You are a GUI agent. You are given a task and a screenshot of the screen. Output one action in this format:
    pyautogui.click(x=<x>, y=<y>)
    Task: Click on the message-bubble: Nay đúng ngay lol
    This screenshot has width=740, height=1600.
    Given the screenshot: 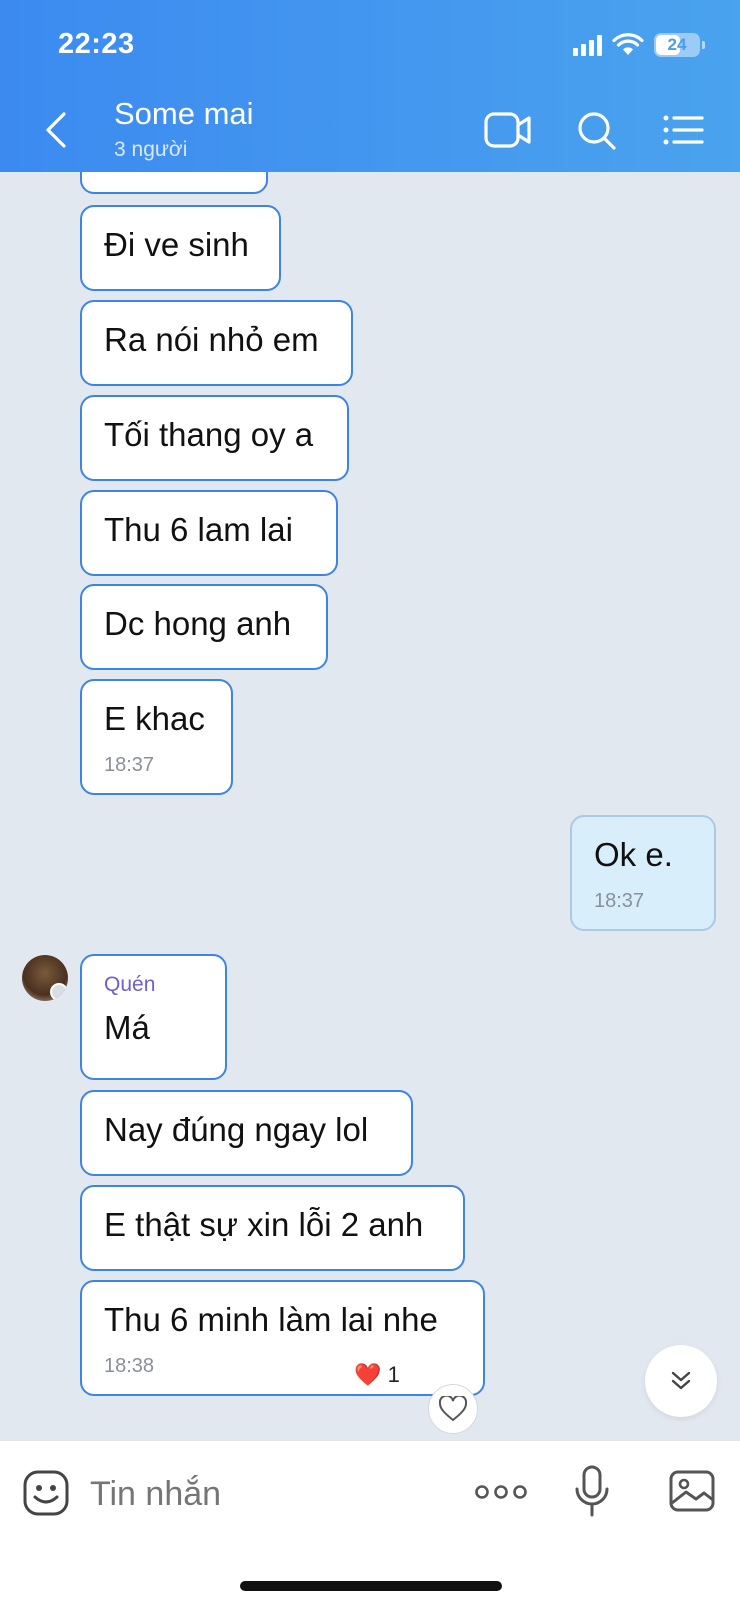 What is the action you would take?
    pyautogui.click(x=246, y=1133)
    